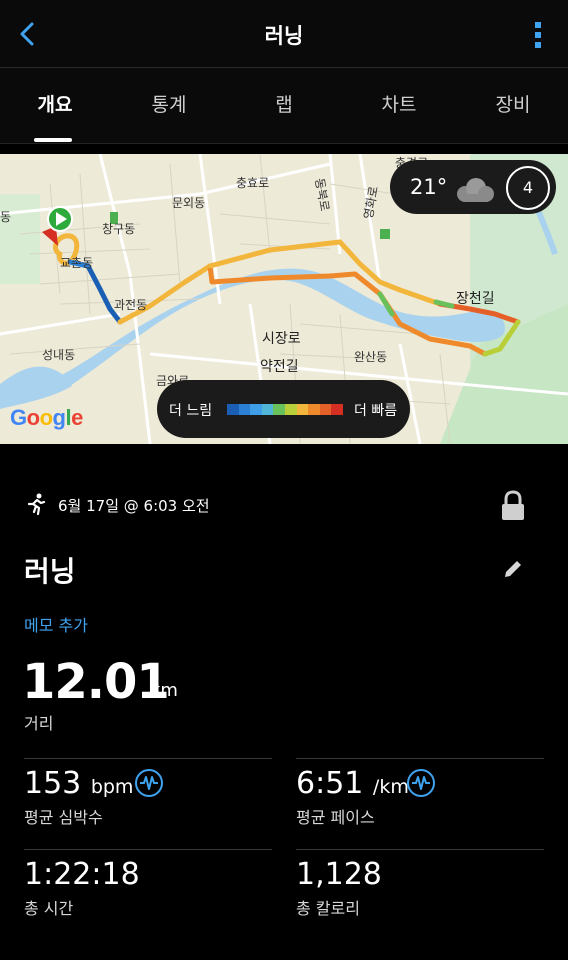 The width and height of the screenshot is (568, 960). I want to click on google-logo: Google, so click(46, 417).